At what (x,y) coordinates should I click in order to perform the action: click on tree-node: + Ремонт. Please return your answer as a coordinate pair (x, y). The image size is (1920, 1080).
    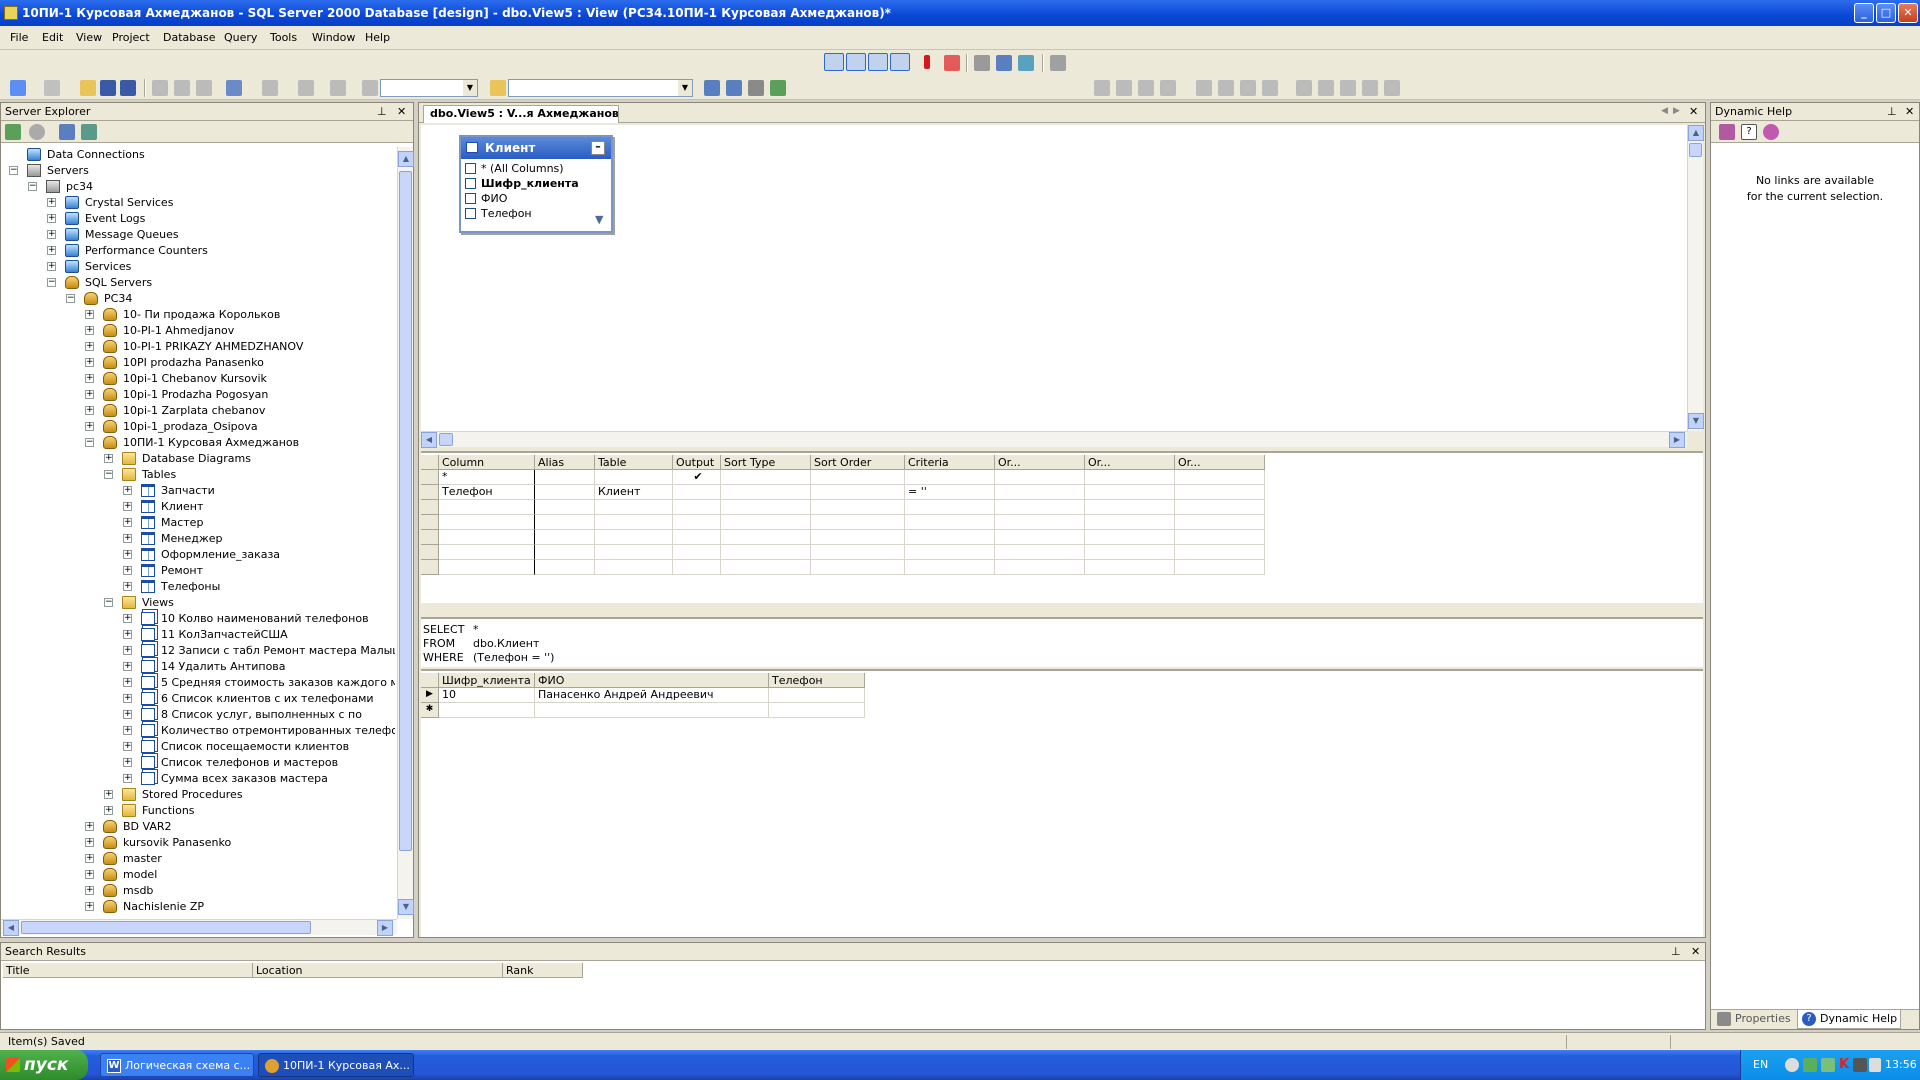
    Looking at the image, I should click on (198, 571).